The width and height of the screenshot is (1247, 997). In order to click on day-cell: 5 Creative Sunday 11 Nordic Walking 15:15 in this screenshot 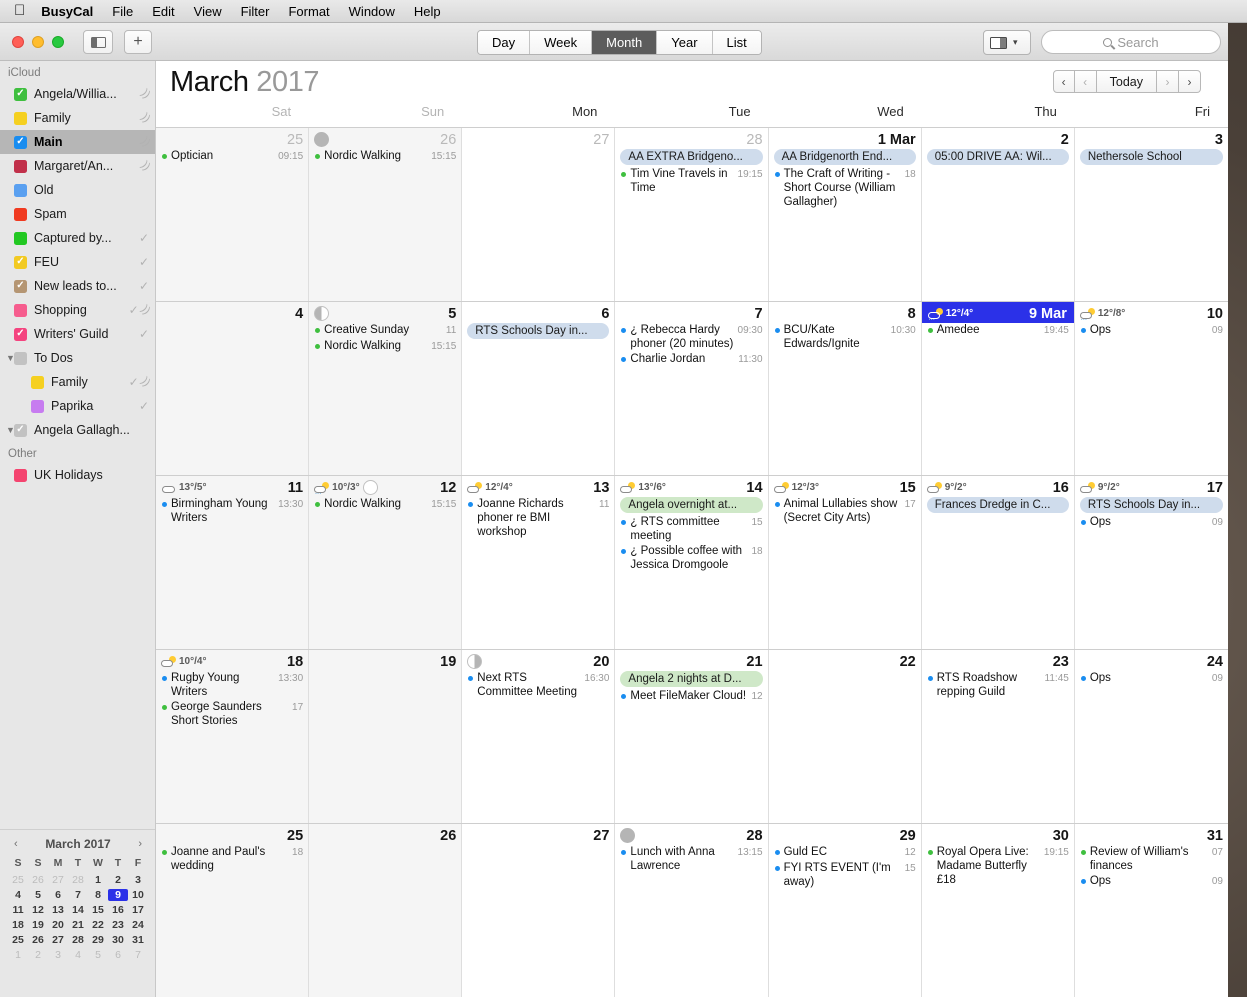, I will do `click(386, 388)`.